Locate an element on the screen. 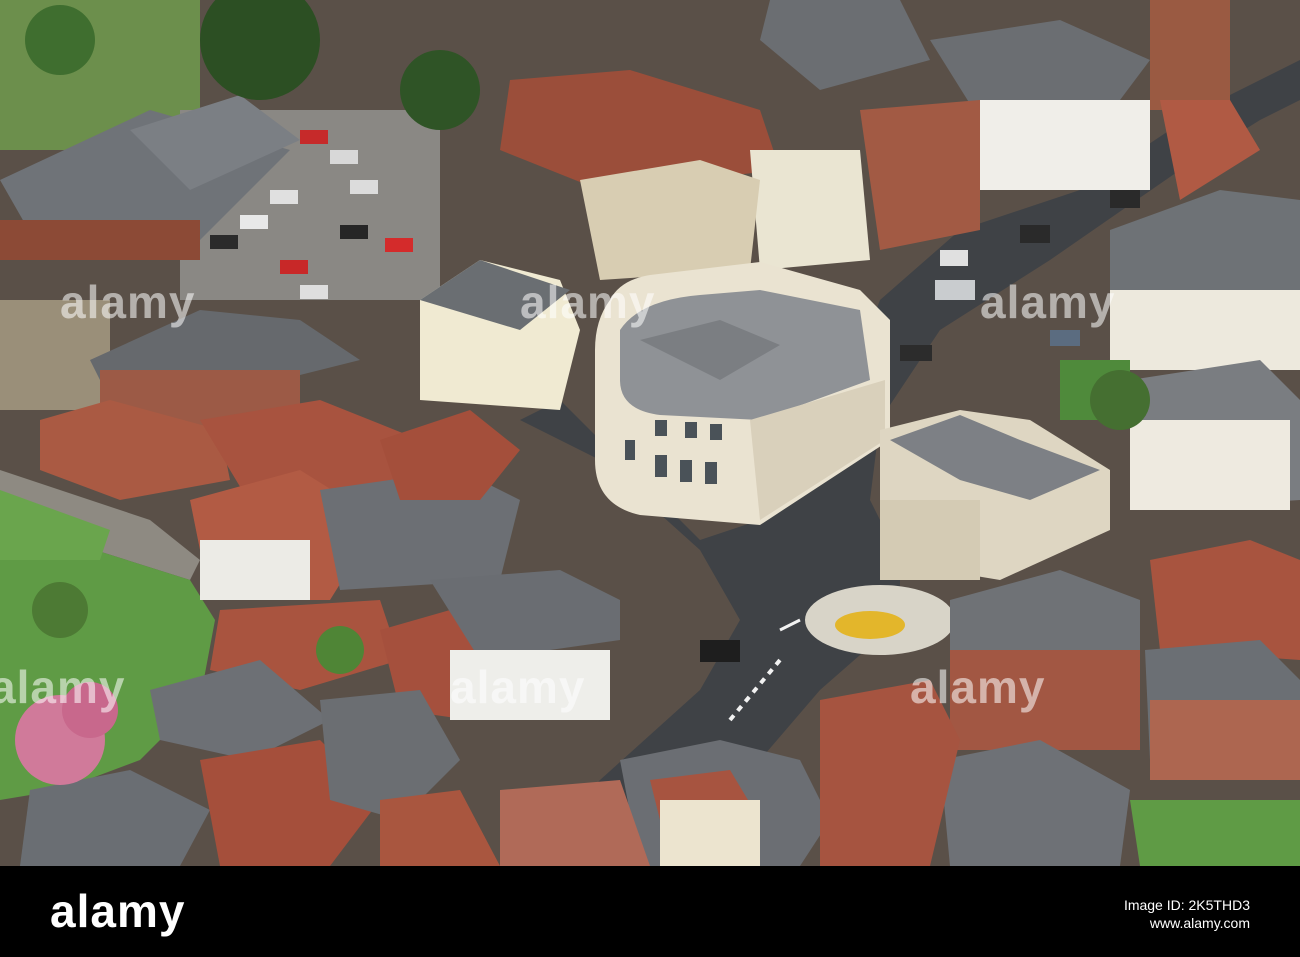 The image size is (1300, 957). image-id-label: Image ID: 2K5THD3 is located at coordinates (1186, 905).